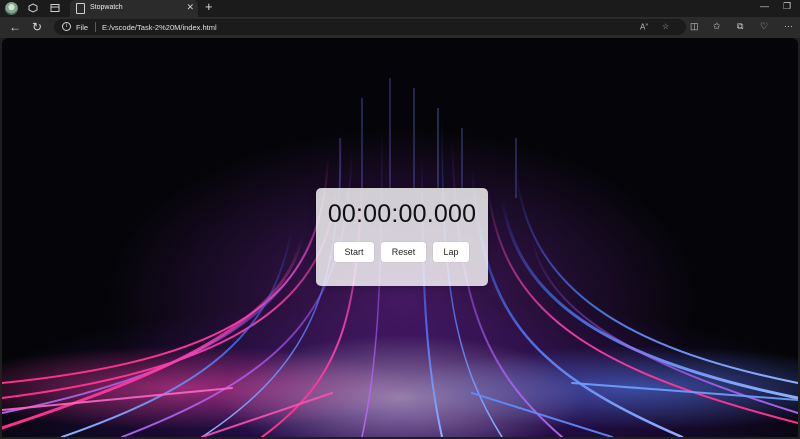 The image size is (800, 439). Describe the element at coordinates (740, 26) in the screenshot. I see `collections-icon: ⧉` at that location.